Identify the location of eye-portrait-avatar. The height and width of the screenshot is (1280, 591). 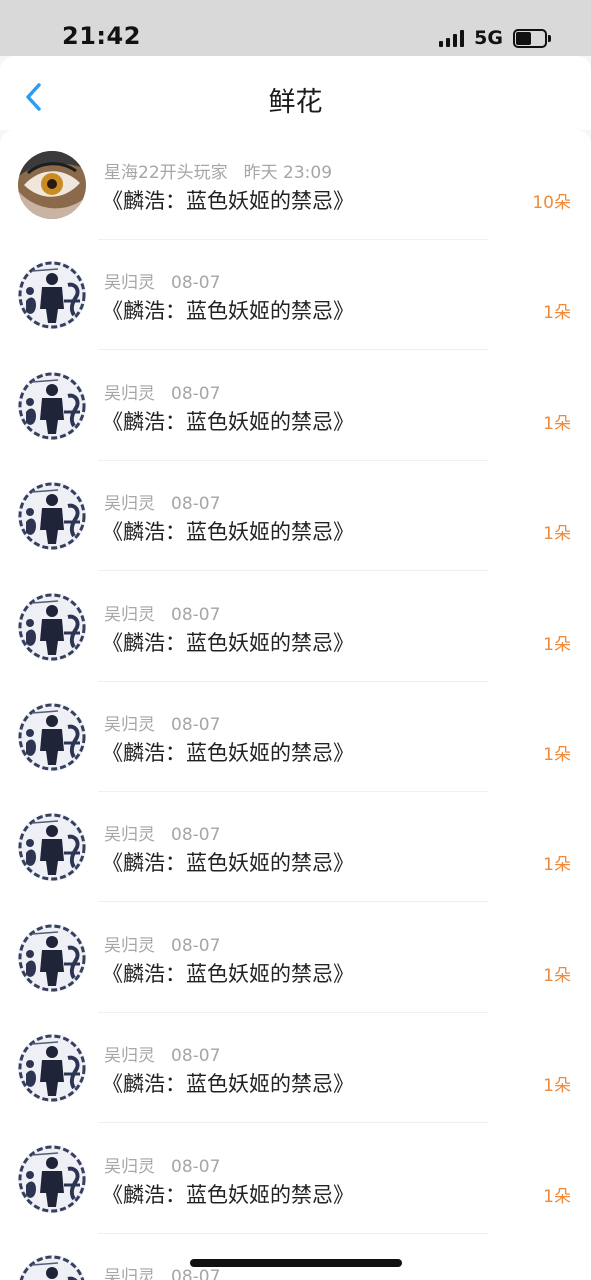
(52, 185).